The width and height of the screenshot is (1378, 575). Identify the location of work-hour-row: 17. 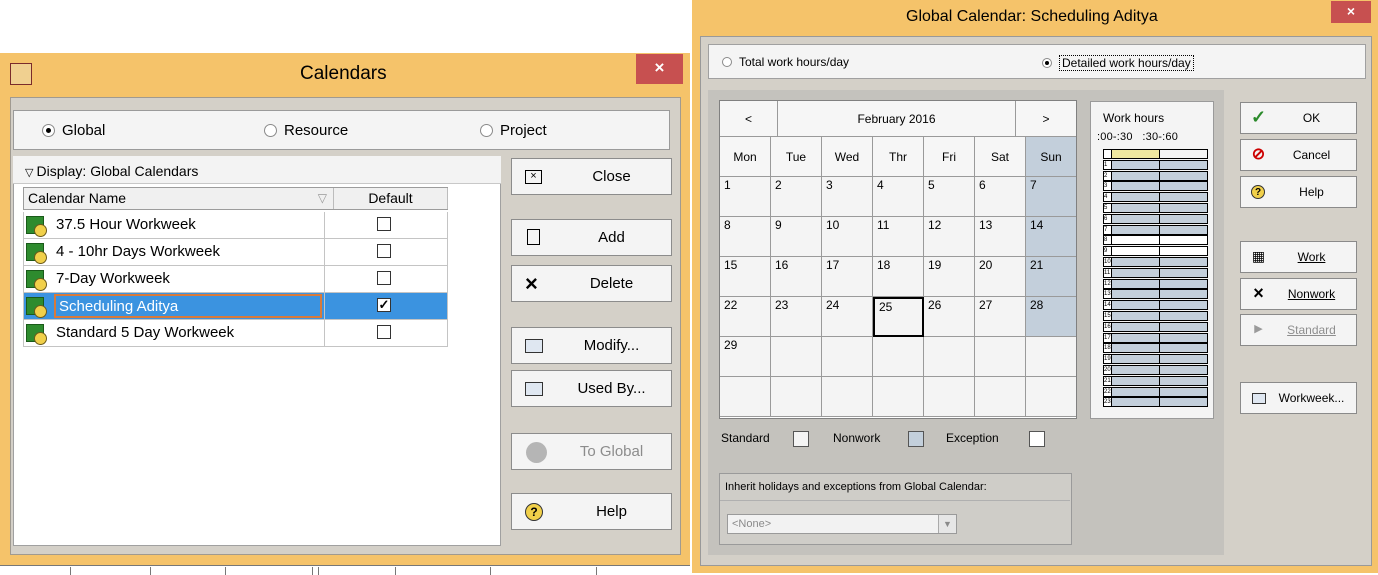
(1155, 337).